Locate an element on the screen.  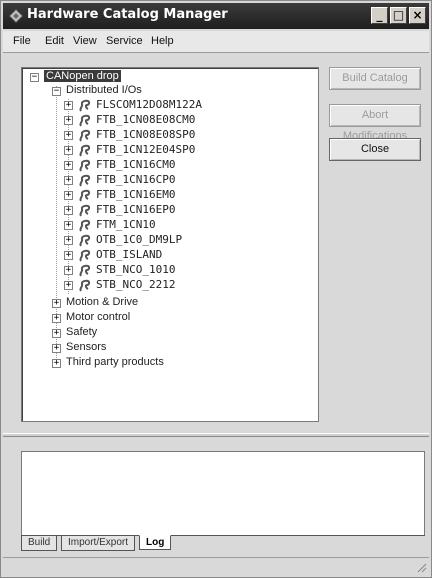
build-catalog-button: Build Catalog is located at coordinates (375, 78).